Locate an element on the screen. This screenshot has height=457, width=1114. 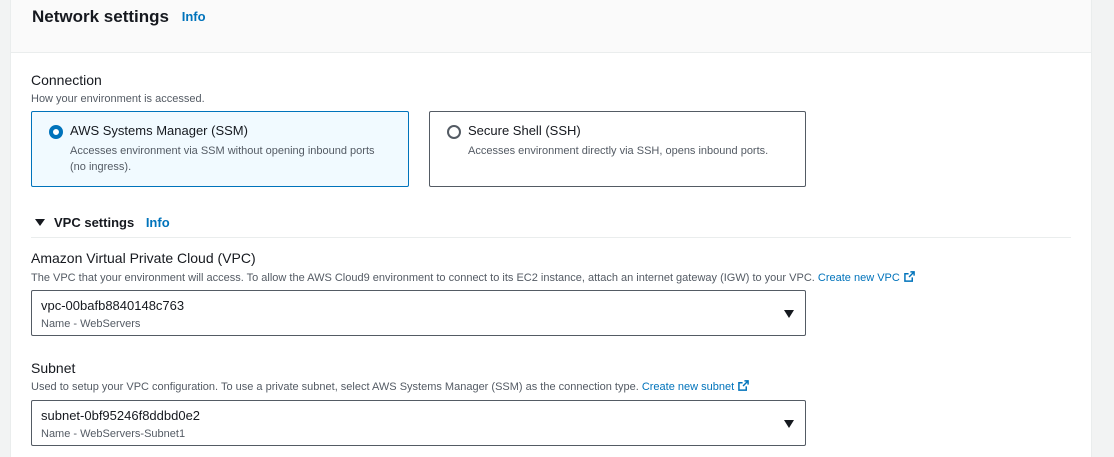
ssm-option-label: AWS Systems Manager (SSM) is located at coordinates (159, 130).